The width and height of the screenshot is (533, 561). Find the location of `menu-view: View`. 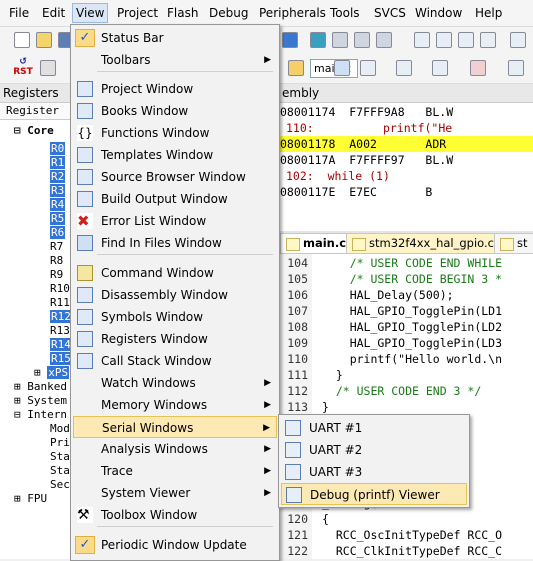

menu-view: View is located at coordinates (90, 13).